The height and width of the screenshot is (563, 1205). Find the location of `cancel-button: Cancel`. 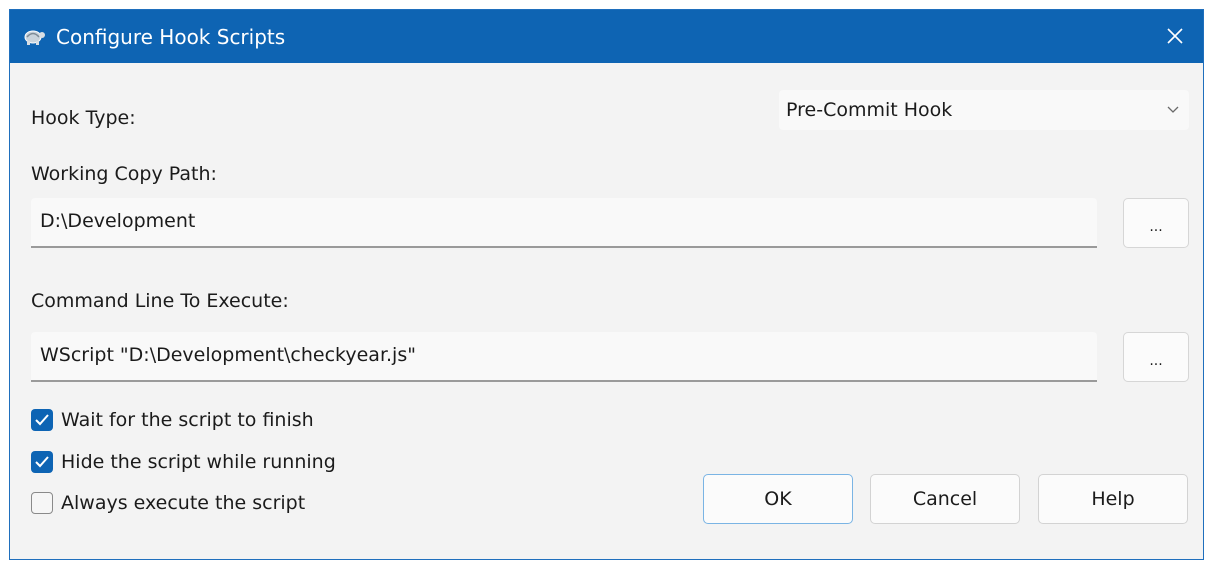

cancel-button: Cancel is located at coordinates (945, 499).